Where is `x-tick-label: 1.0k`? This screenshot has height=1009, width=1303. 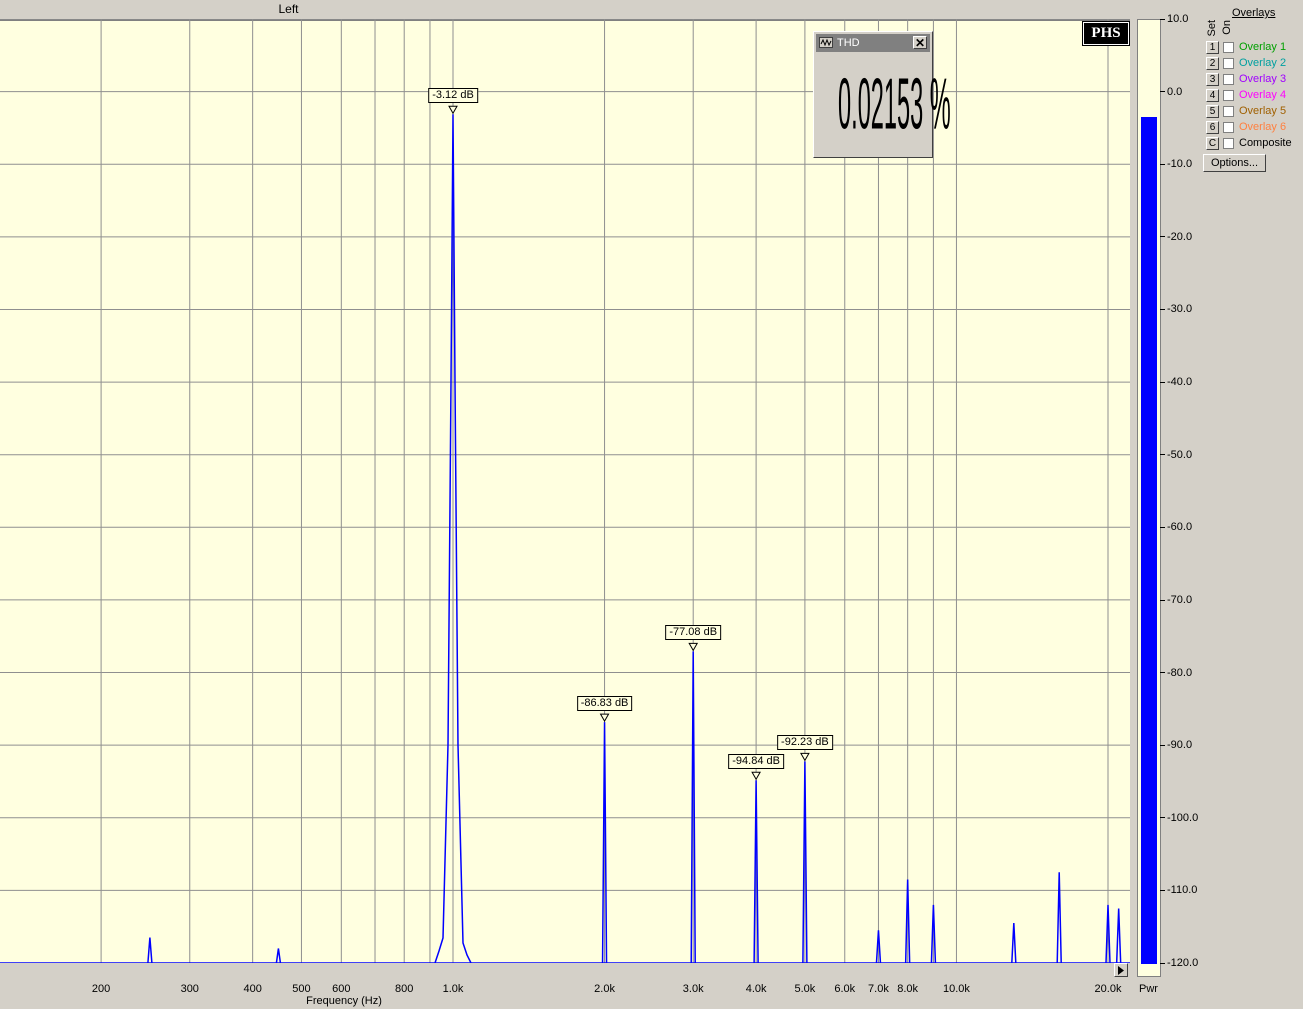
x-tick-label: 1.0k is located at coordinates (453, 989).